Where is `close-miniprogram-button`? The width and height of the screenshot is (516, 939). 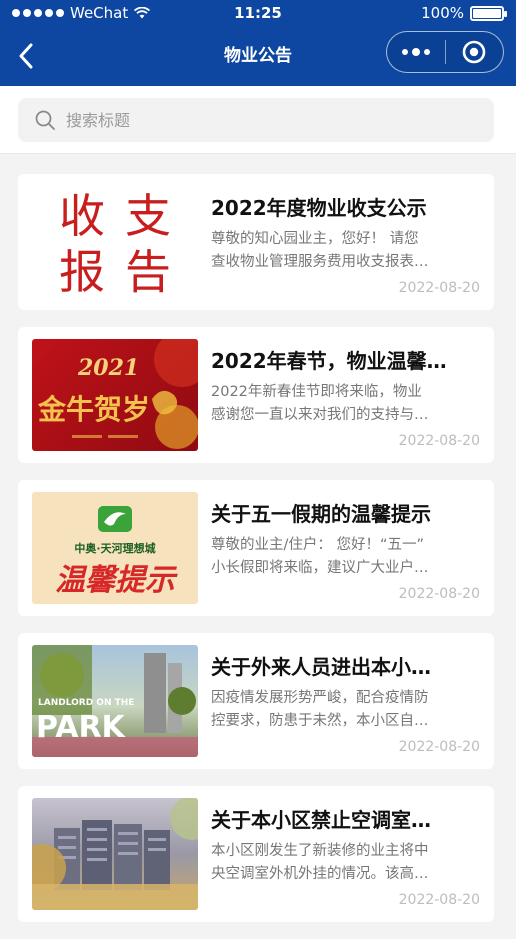 close-miniprogram-button is located at coordinates (475, 52).